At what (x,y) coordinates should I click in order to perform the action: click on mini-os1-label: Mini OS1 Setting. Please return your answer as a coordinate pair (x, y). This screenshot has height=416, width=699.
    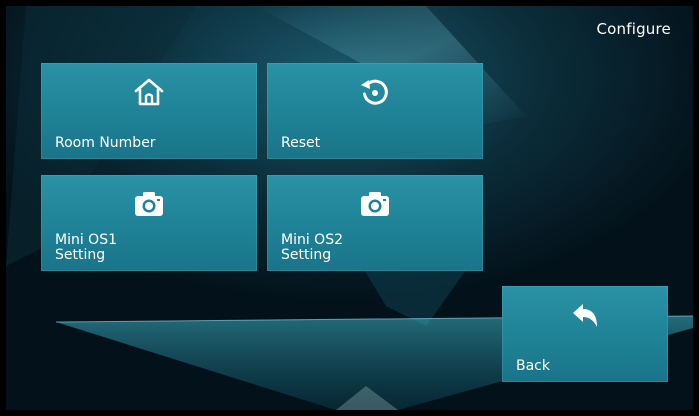
    Looking at the image, I should click on (86, 247).